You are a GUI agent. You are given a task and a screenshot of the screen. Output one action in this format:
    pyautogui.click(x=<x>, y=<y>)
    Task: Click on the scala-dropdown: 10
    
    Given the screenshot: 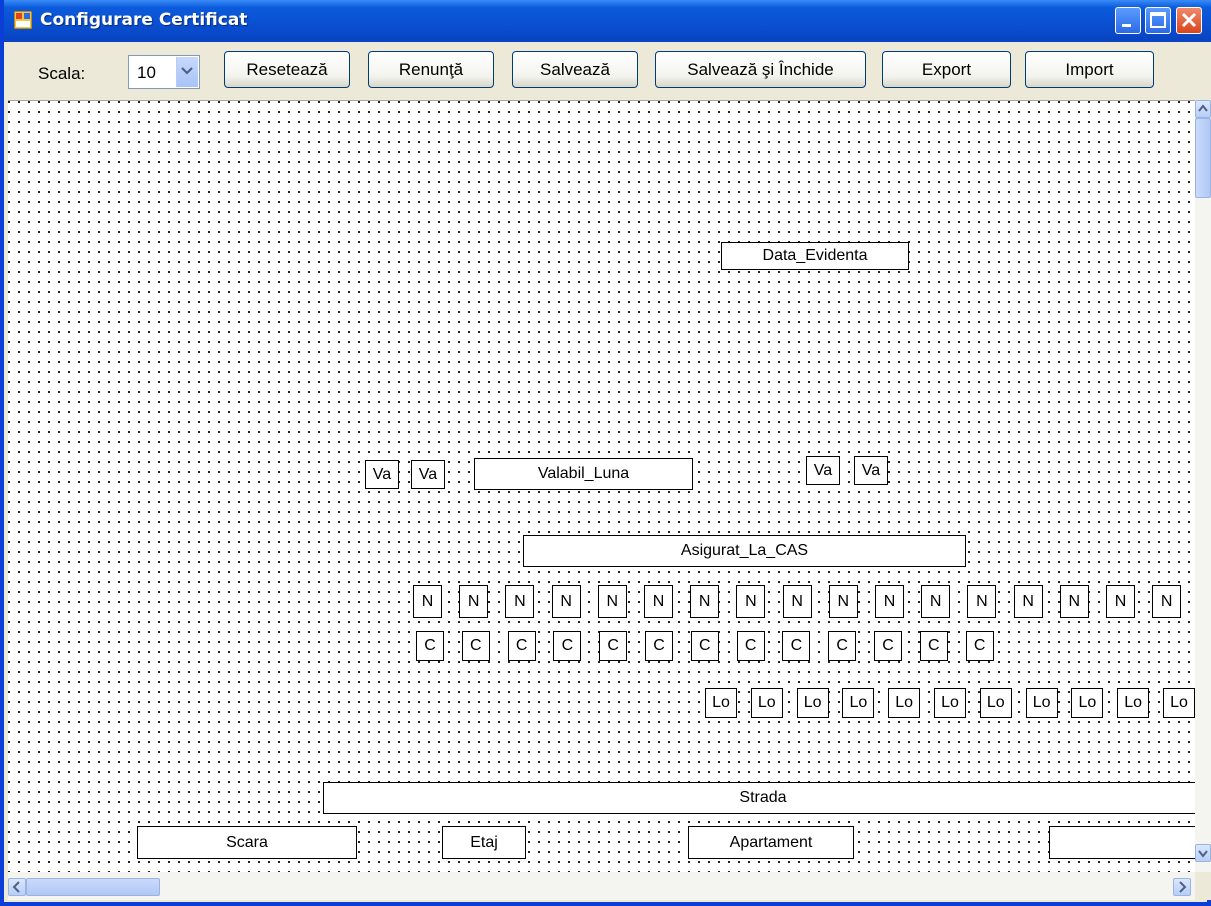 What is the action you would take?
    pyautogui.click(x=164, y=72)
    